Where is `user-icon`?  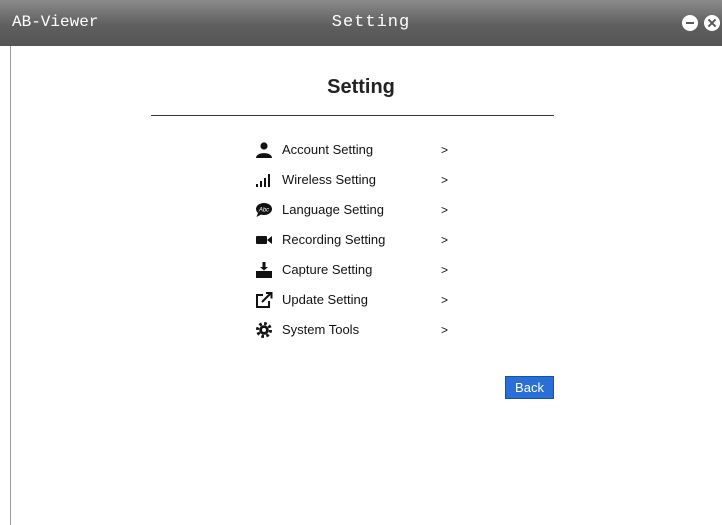
user-icon is located at coordinates (264, 150).